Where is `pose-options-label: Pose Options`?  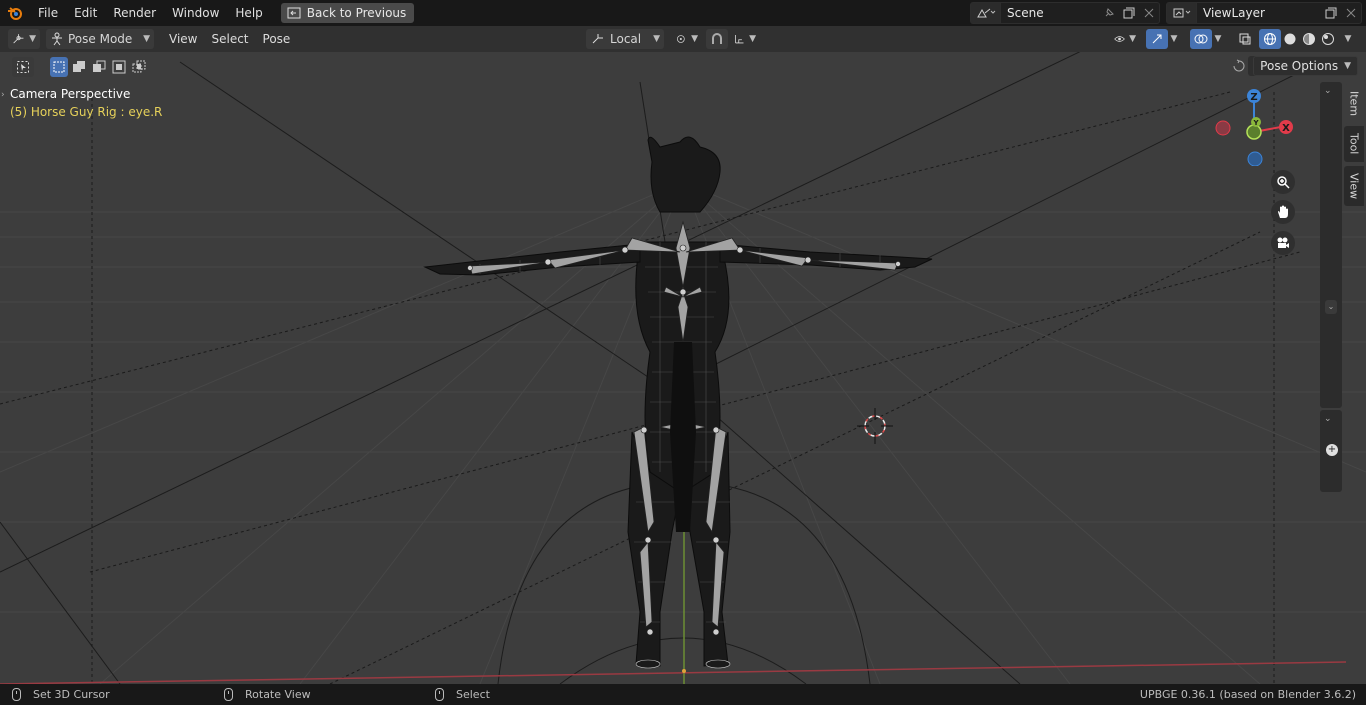 pose-options-label: Pose Options is located at coordinates (1299, 66).